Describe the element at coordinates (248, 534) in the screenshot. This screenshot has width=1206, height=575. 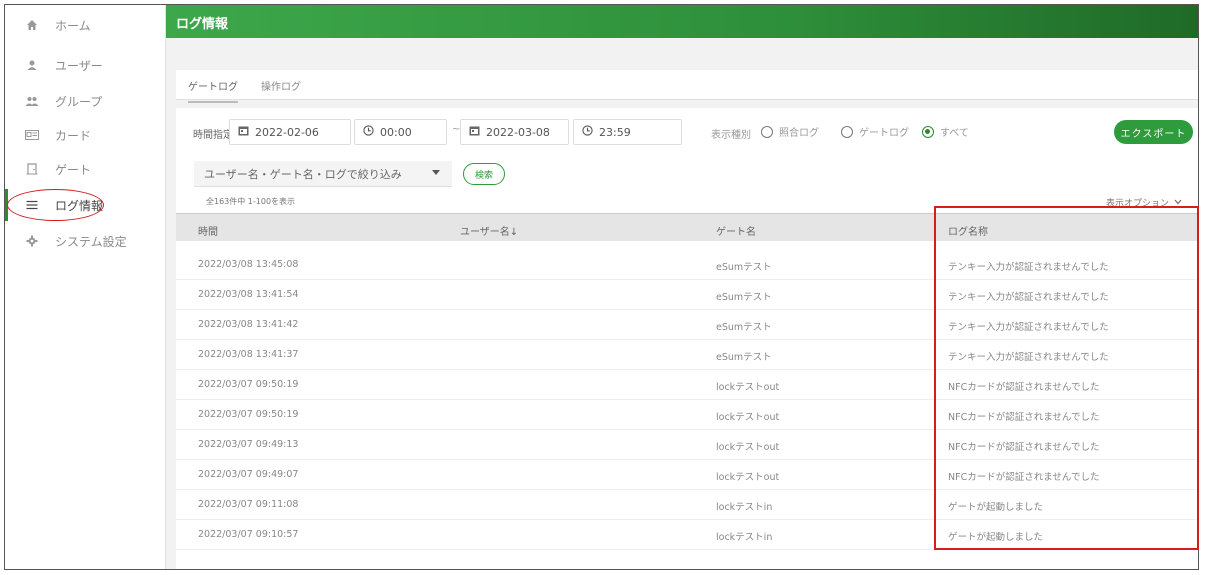
I see `cell-time: 2022/03/07 09:10:57` at that location.